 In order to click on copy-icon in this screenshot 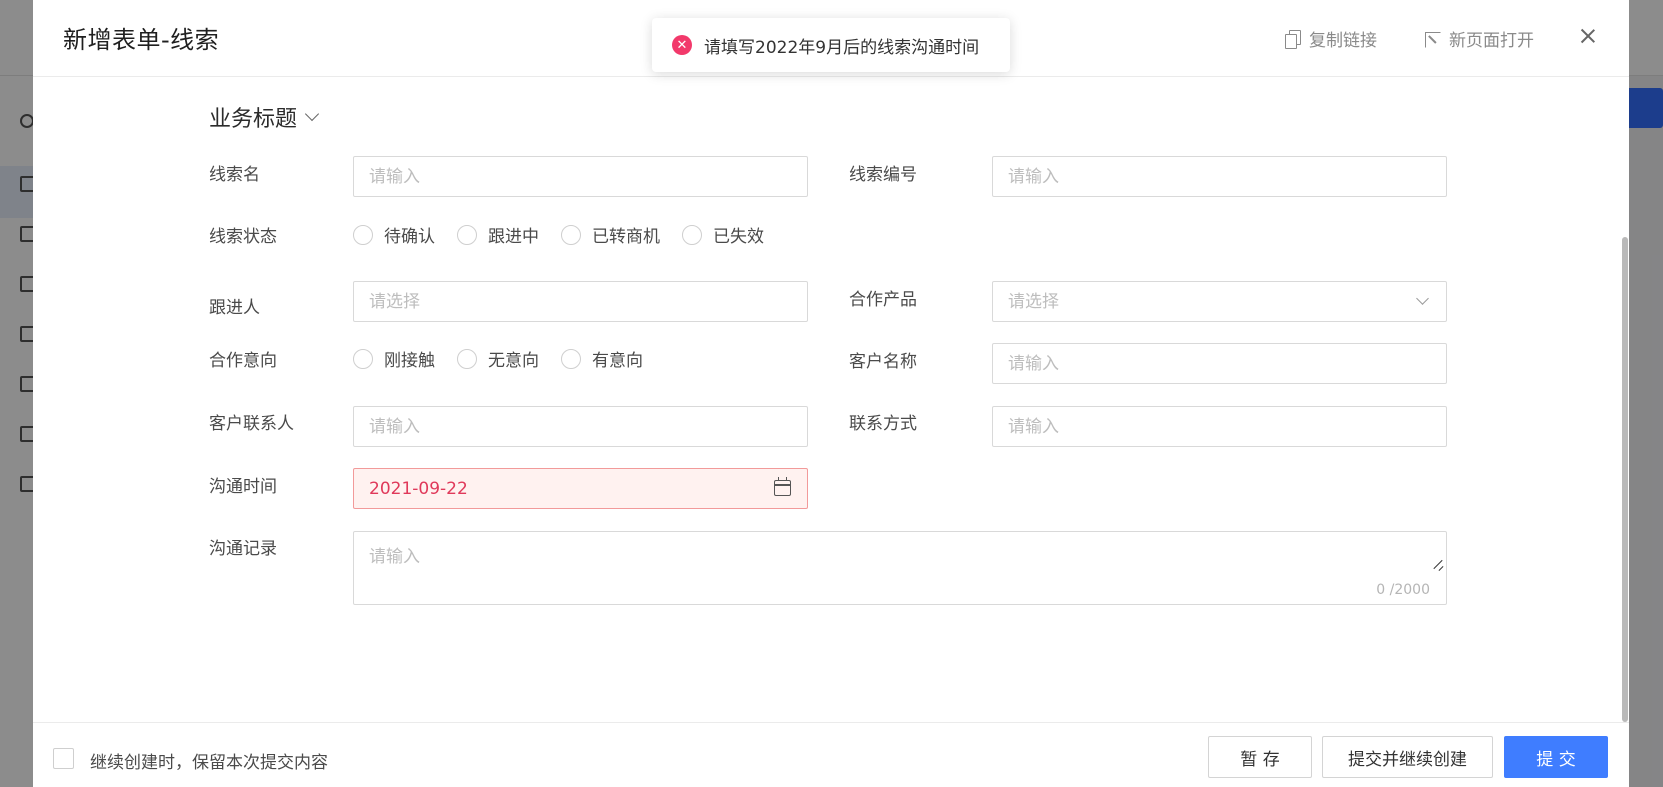, I will do `click(1293, 39)`.